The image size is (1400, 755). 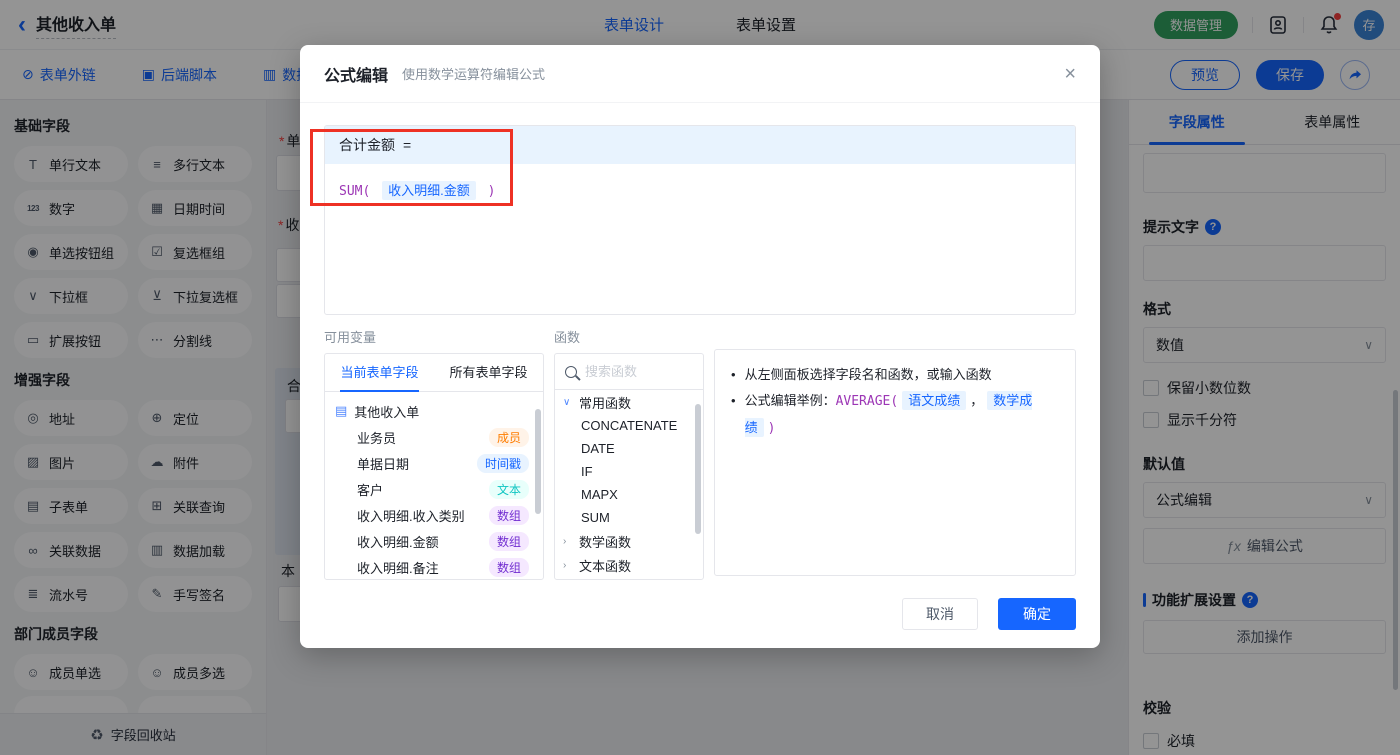 I want to click on variable-item: 业务员 成员, so click(x=434, y=437).